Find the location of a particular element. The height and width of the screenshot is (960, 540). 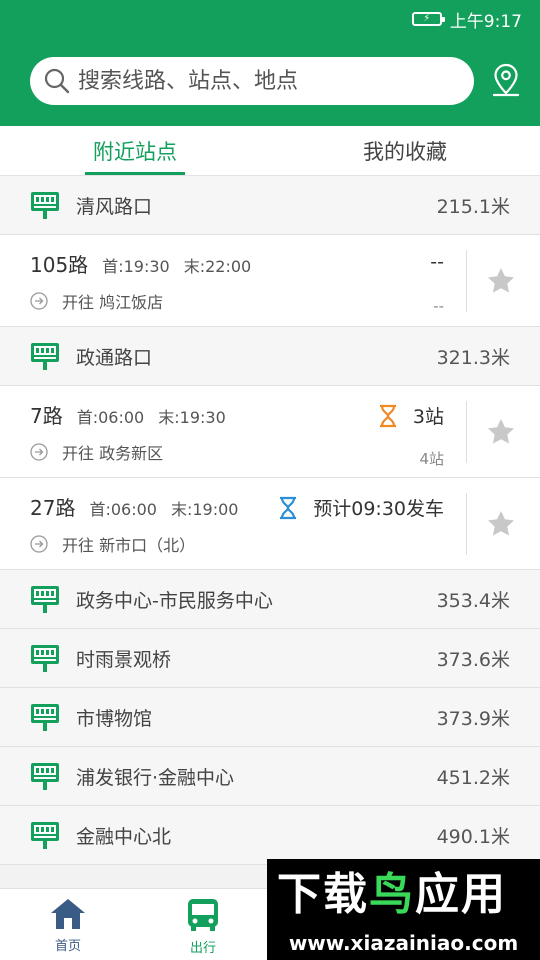

tab-nearby-stops: 附近站点 is located at coordinates (135, 150).